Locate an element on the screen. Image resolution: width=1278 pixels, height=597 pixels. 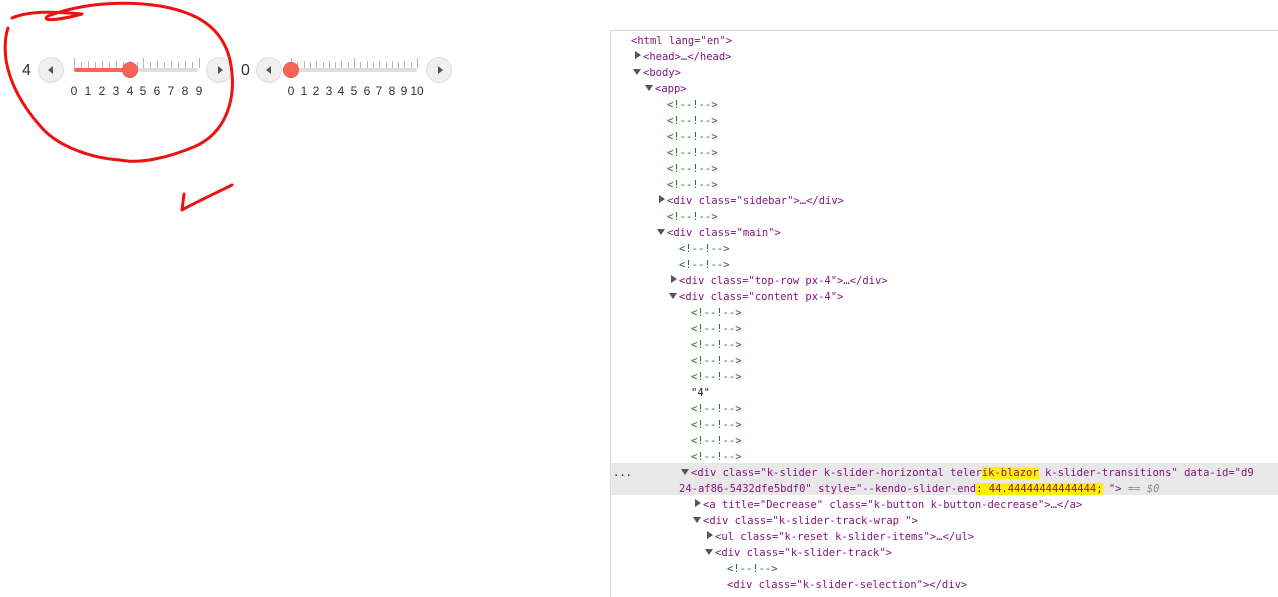
slider-2-increase-button is located at coordinates (439, 70).